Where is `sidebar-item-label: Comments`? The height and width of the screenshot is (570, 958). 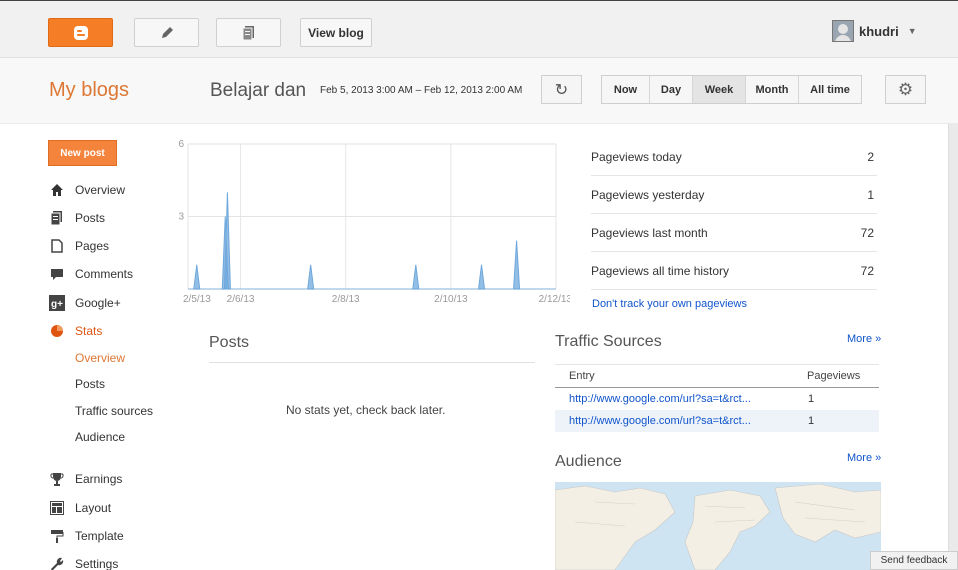 sidebar-item-label: Comments is located at coordinates (104, 274).